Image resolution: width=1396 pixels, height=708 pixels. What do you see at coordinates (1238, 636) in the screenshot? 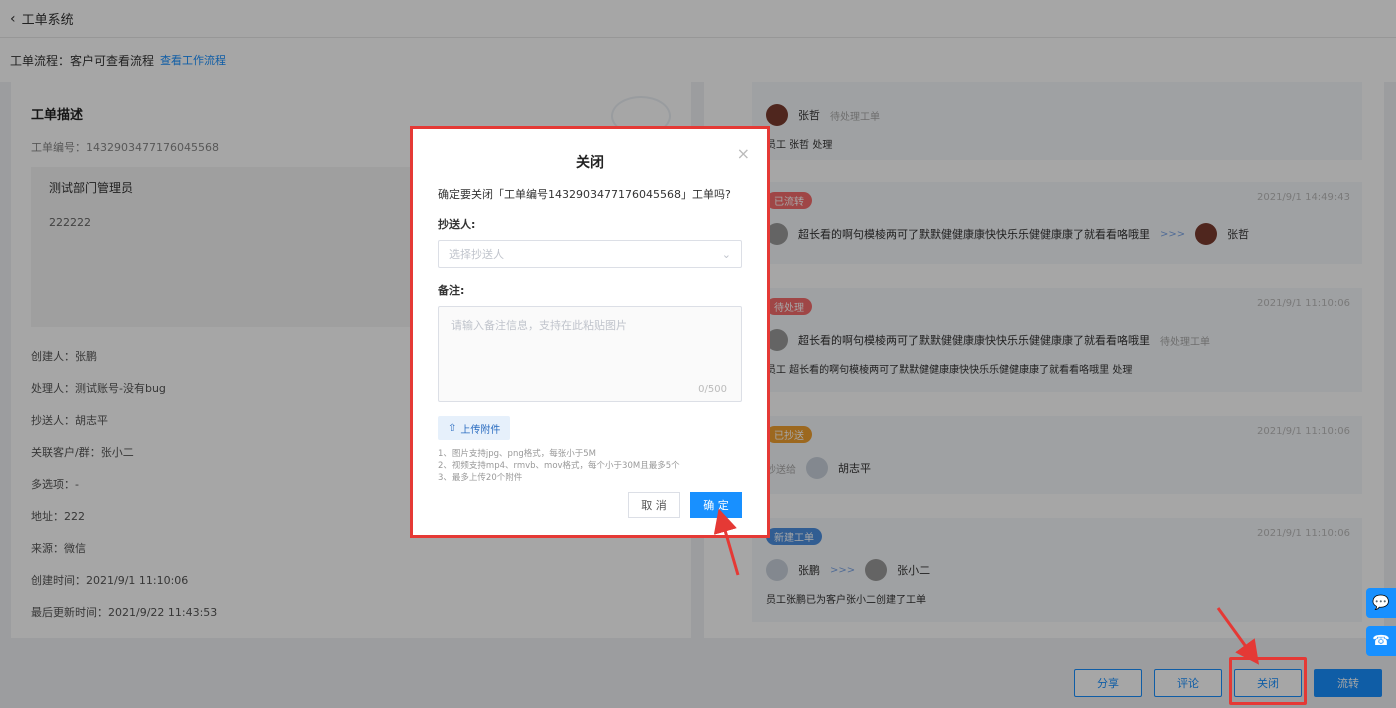
I see `arrow-to-close` at bounding box center [1238, 636].